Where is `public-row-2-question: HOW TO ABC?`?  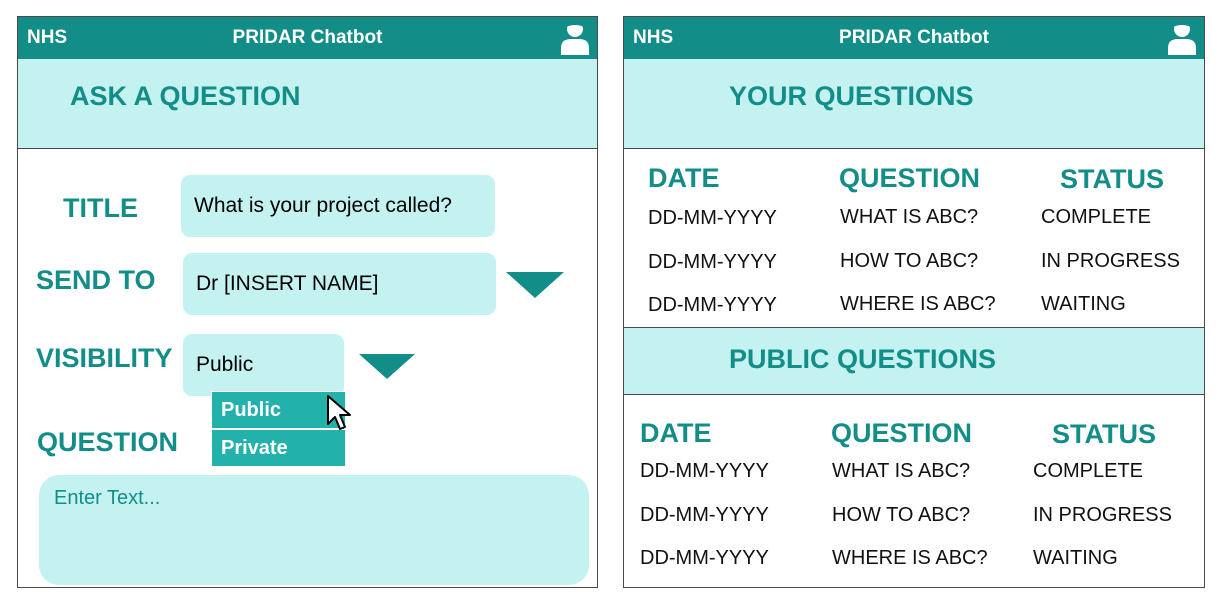
public-row-2-question: HOW TO ABC? is located at coordinates (901, 515).